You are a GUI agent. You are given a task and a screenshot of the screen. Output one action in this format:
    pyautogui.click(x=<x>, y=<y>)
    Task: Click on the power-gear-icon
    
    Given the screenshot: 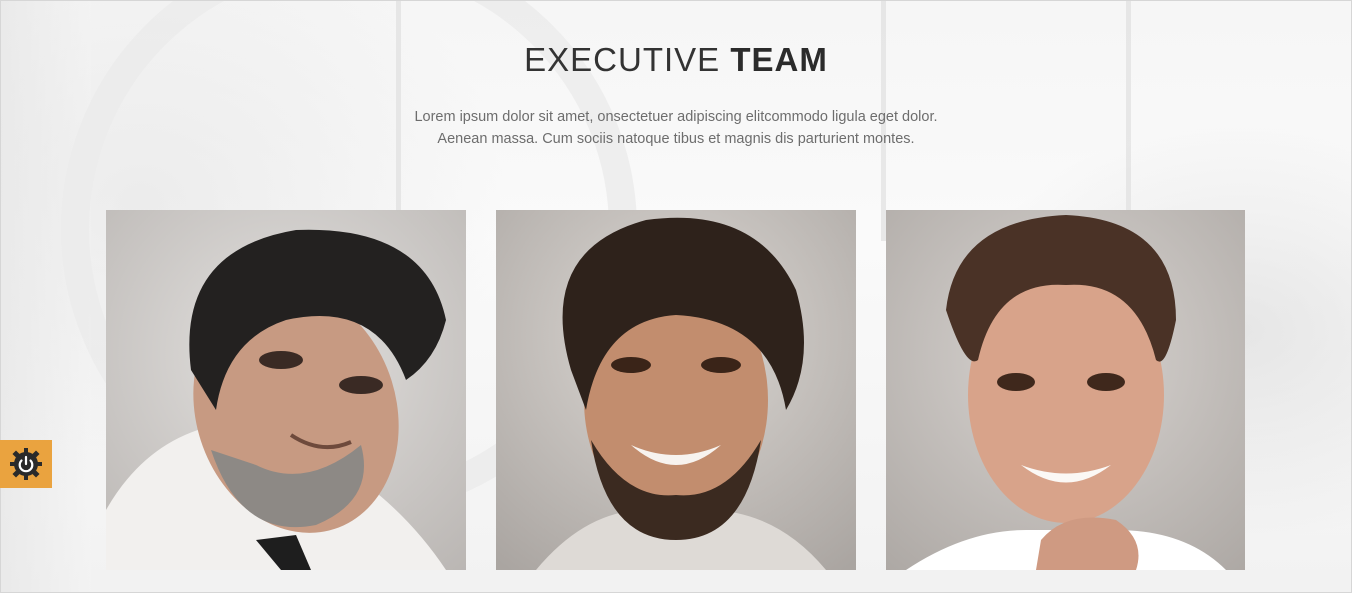 What is the action you would take?
    pyautogui.click(x=26, y=464)
    